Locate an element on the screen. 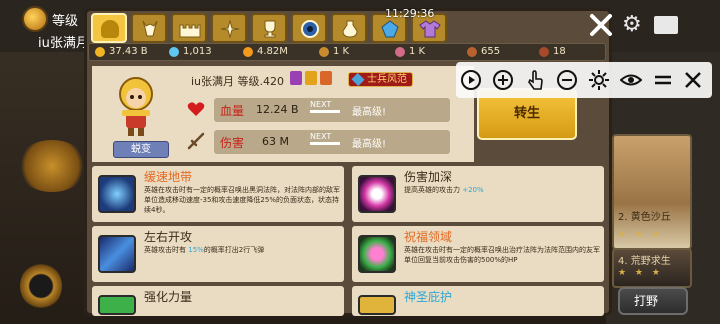  tab-orb is located at coordinates (309, 28).